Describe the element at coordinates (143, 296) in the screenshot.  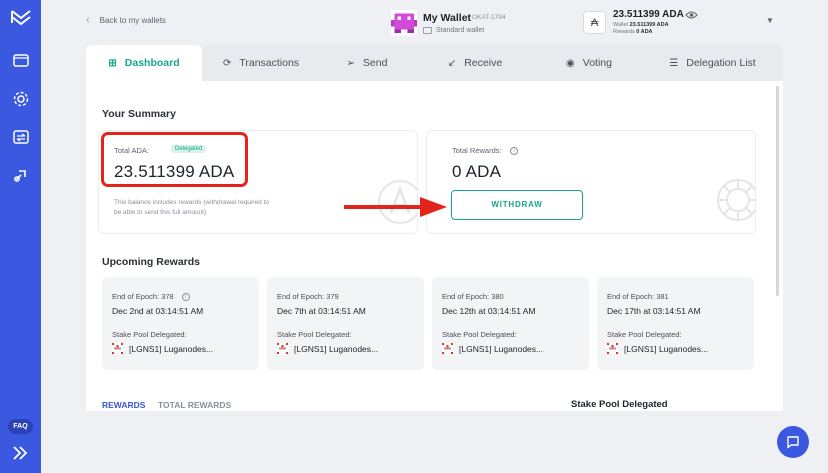
I see `epoch-label-text: End of Epoch: 378` at that location.